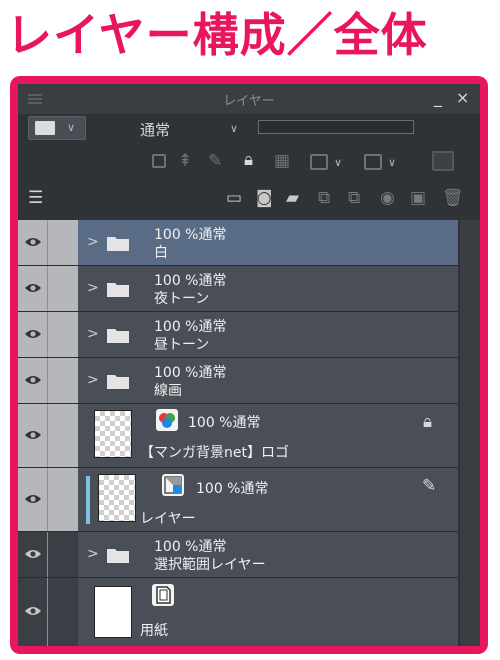  I want to click on minimize-button: _, so click(438, 98).